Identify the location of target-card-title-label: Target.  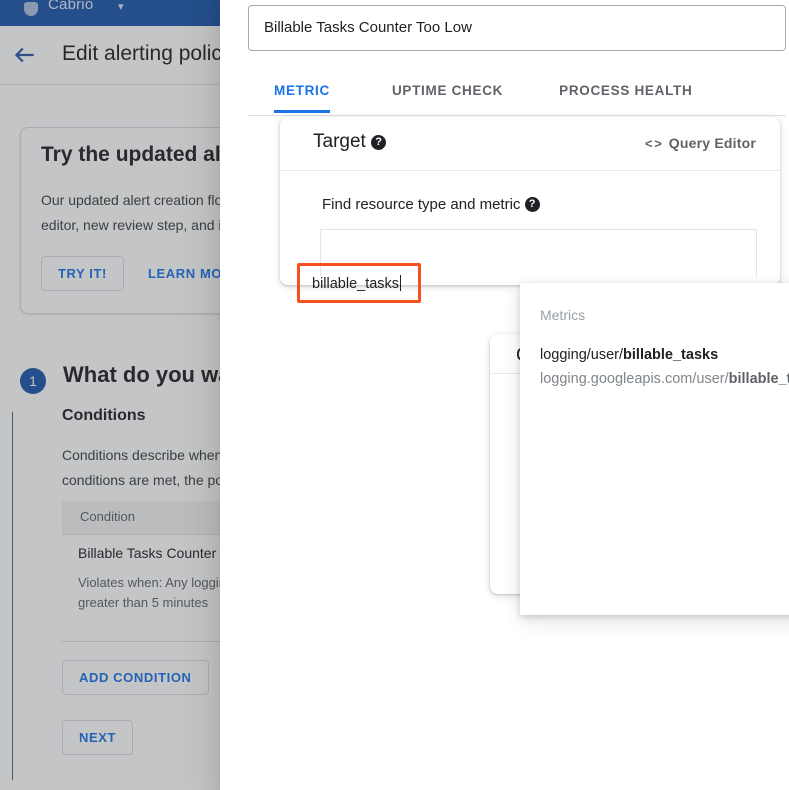
(339, 141).